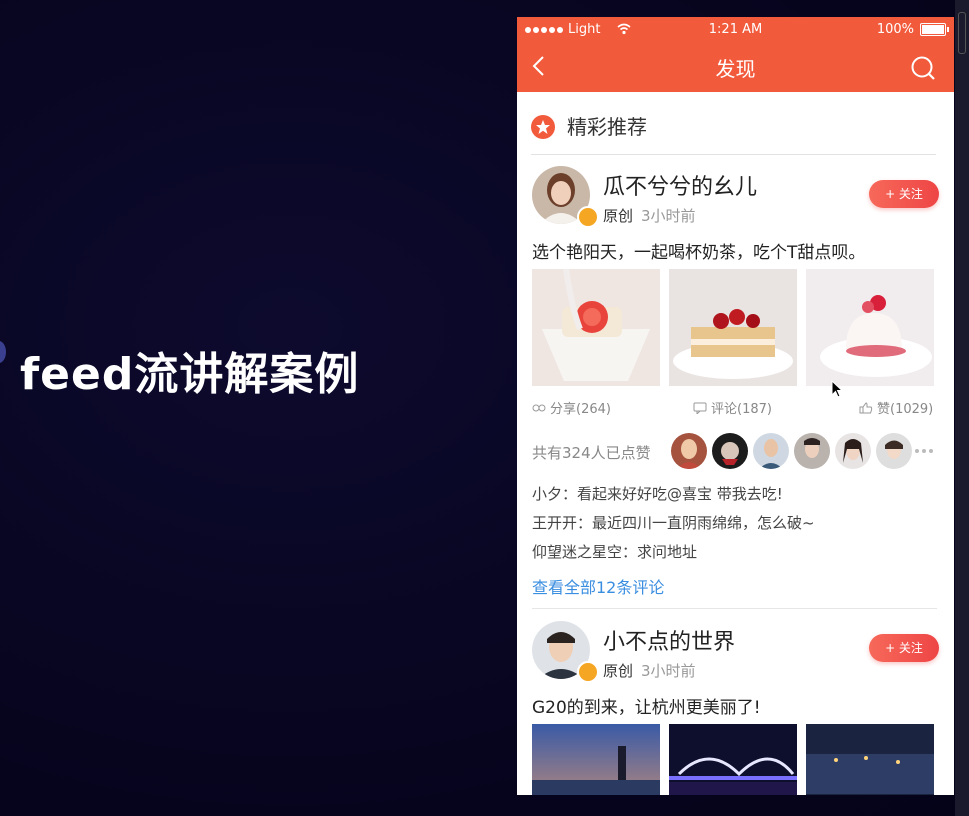 The height and width of the screenshot is (816, 969). What do you see at coordinates (905, 409) in the screenshot?
I see `like-count: 赞(1029)` at bounding box center [905, 409].